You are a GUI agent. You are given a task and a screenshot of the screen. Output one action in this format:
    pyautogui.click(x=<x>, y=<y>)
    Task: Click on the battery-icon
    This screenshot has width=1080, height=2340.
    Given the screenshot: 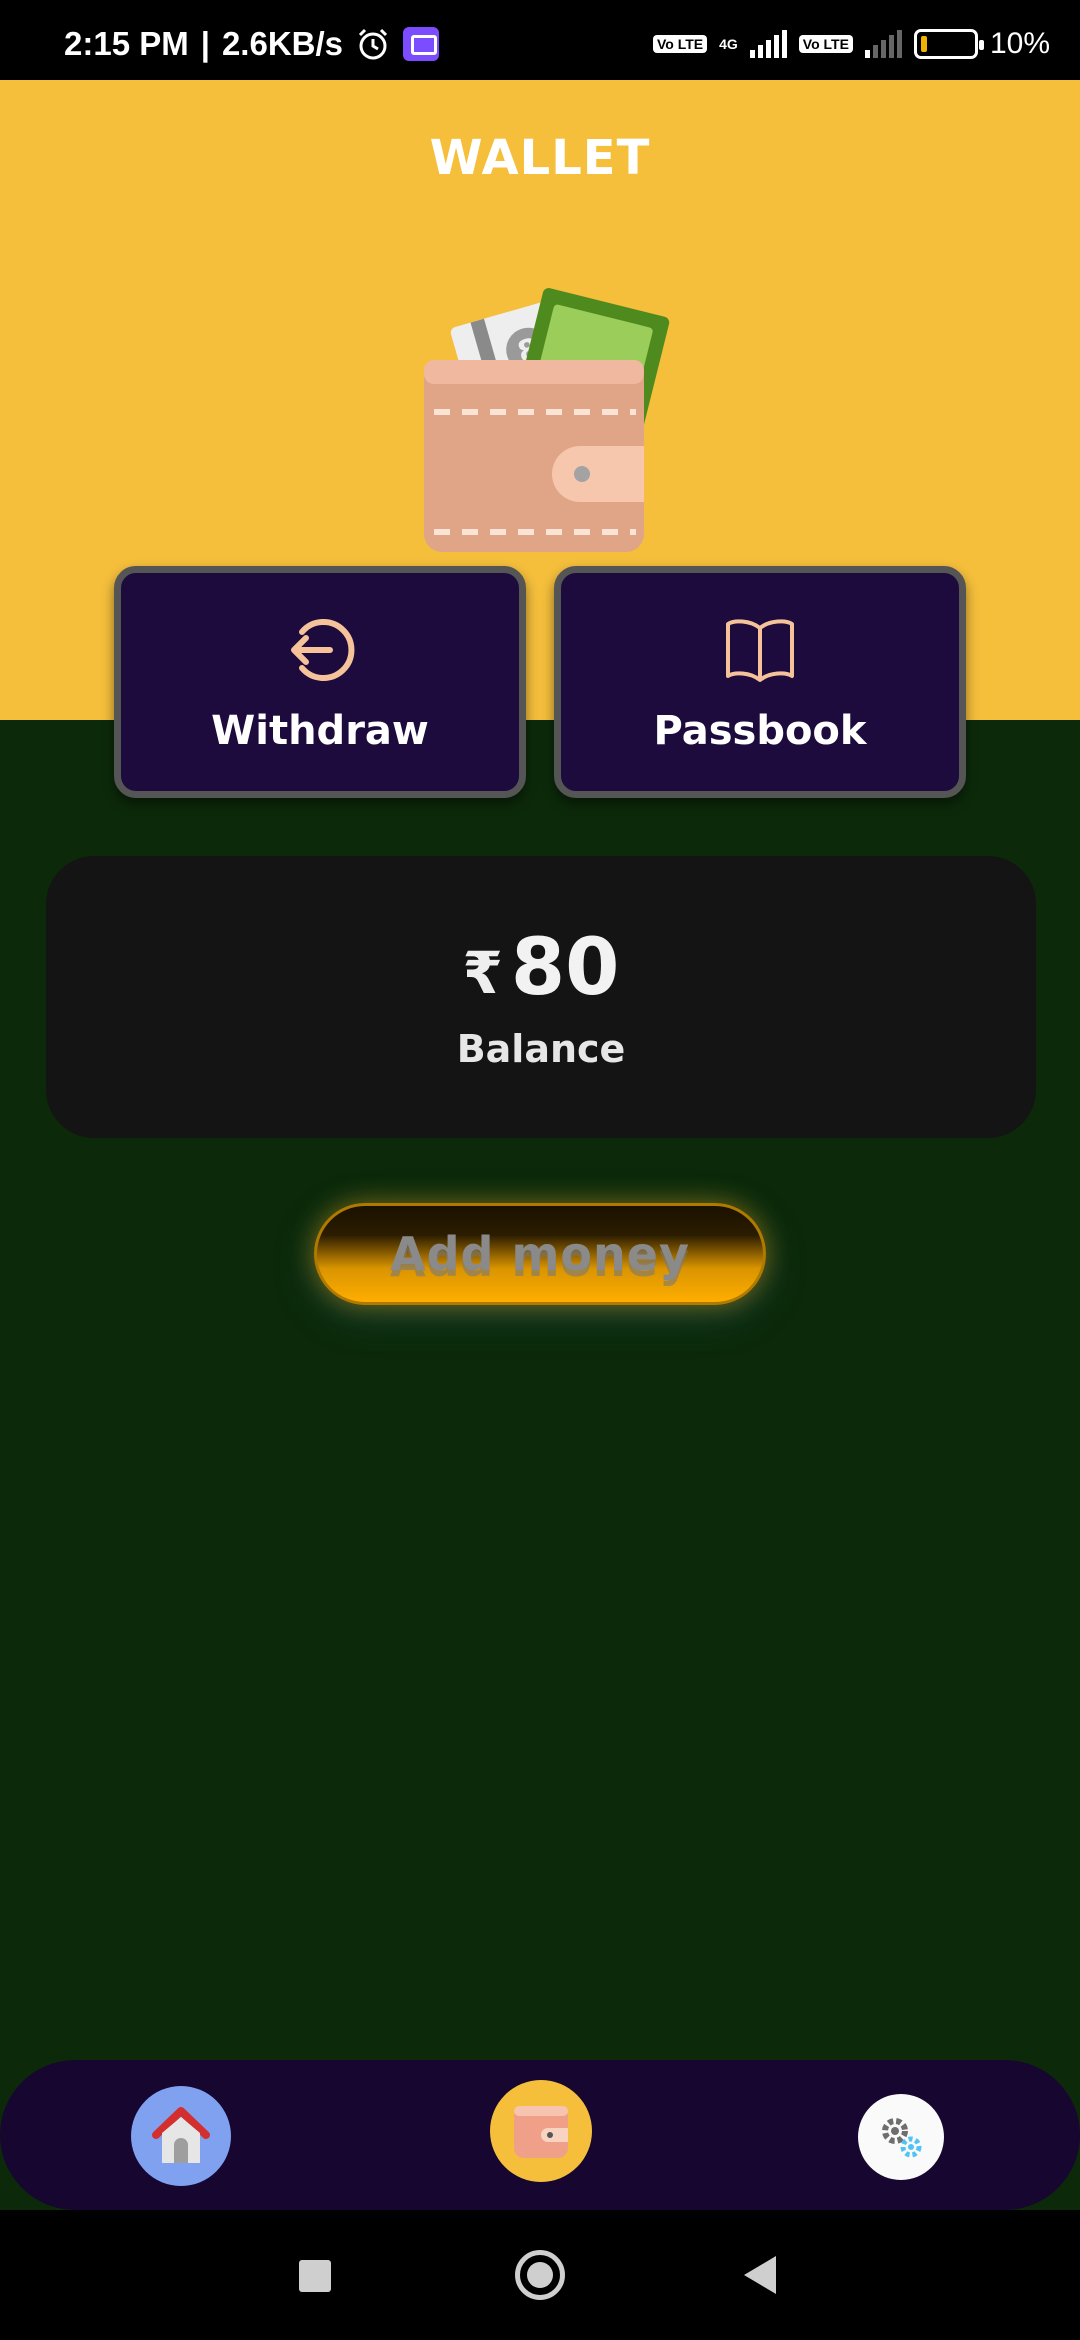 What is the action you would take?
    pyautogui.click(x=948, y=44)
    